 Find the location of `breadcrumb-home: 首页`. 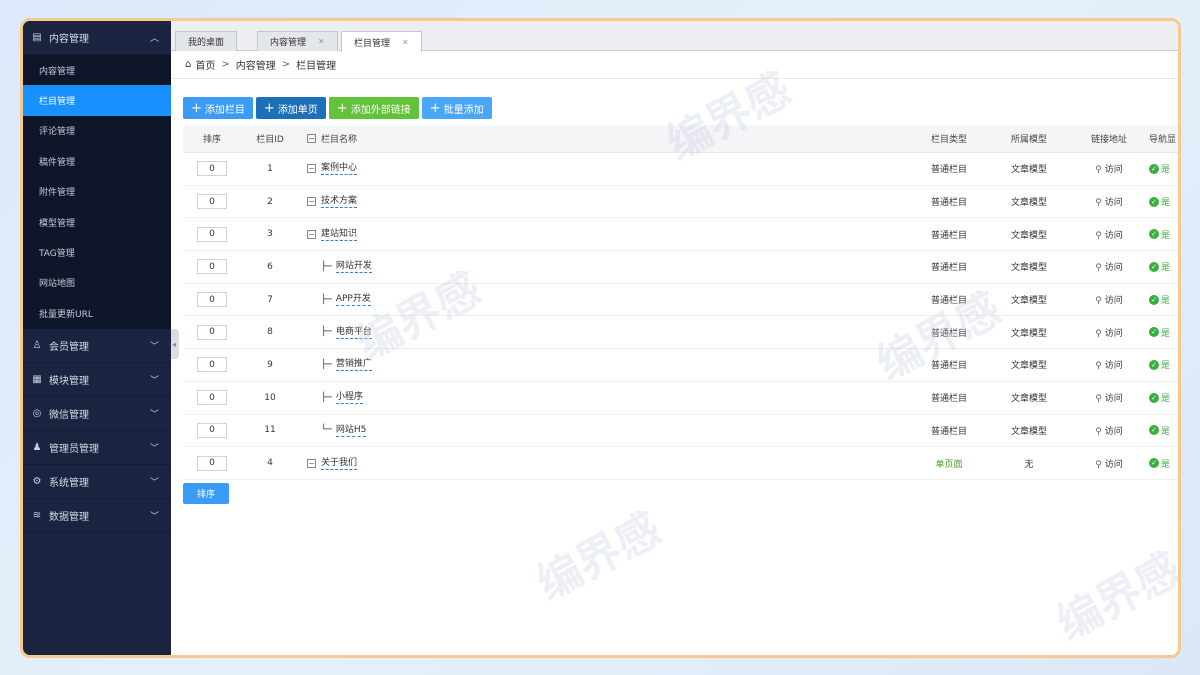

breadcrumb-home: 首页 is located at coordinates (205, 64).